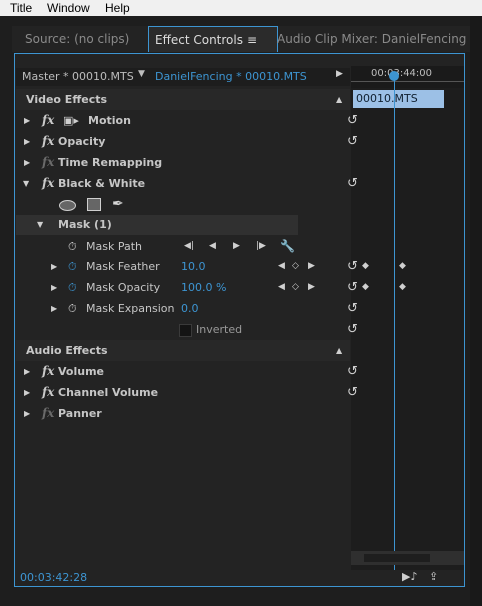 This screenshot has width=482, height=606. What do you see at coordinates (189, 246) in the screenshot?
I see `track-backward-one-icon: ◀|` at bounding box center [189, 246].